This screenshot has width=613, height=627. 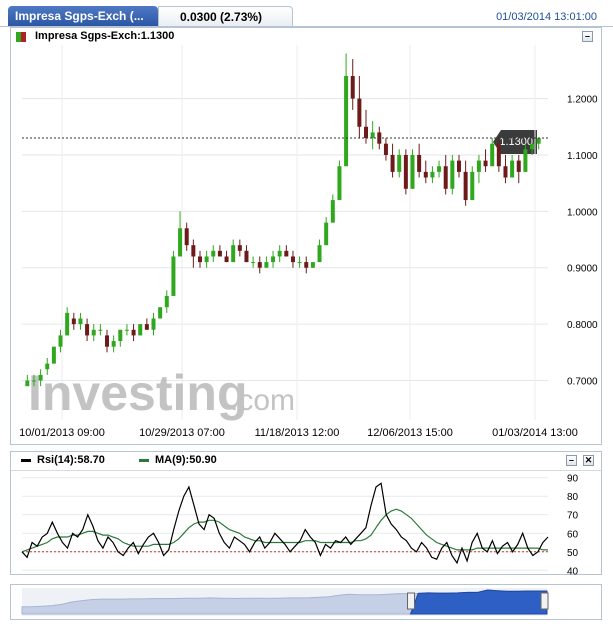 What do you see at coordinates (105, 36) in the screenshot?
I see `price-legend: Impresa Sgps-Exch:1.1300` at bounding box center [105, 36].